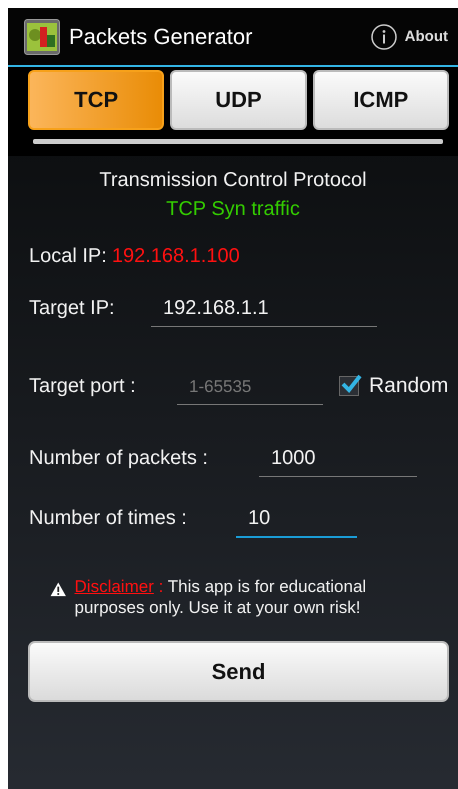 This screenshot has height=789, width=458. Describe the element at coordinates (233, 209) in the screenshot. I see `traffic-type-text: TCP Syn traffic` at that location.